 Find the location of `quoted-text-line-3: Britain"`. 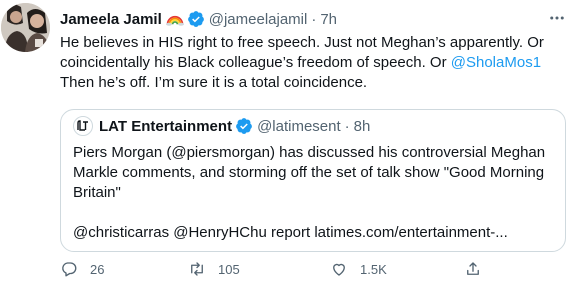

quoted-text-line-3: Britain" is located at coordinates (97, 192).